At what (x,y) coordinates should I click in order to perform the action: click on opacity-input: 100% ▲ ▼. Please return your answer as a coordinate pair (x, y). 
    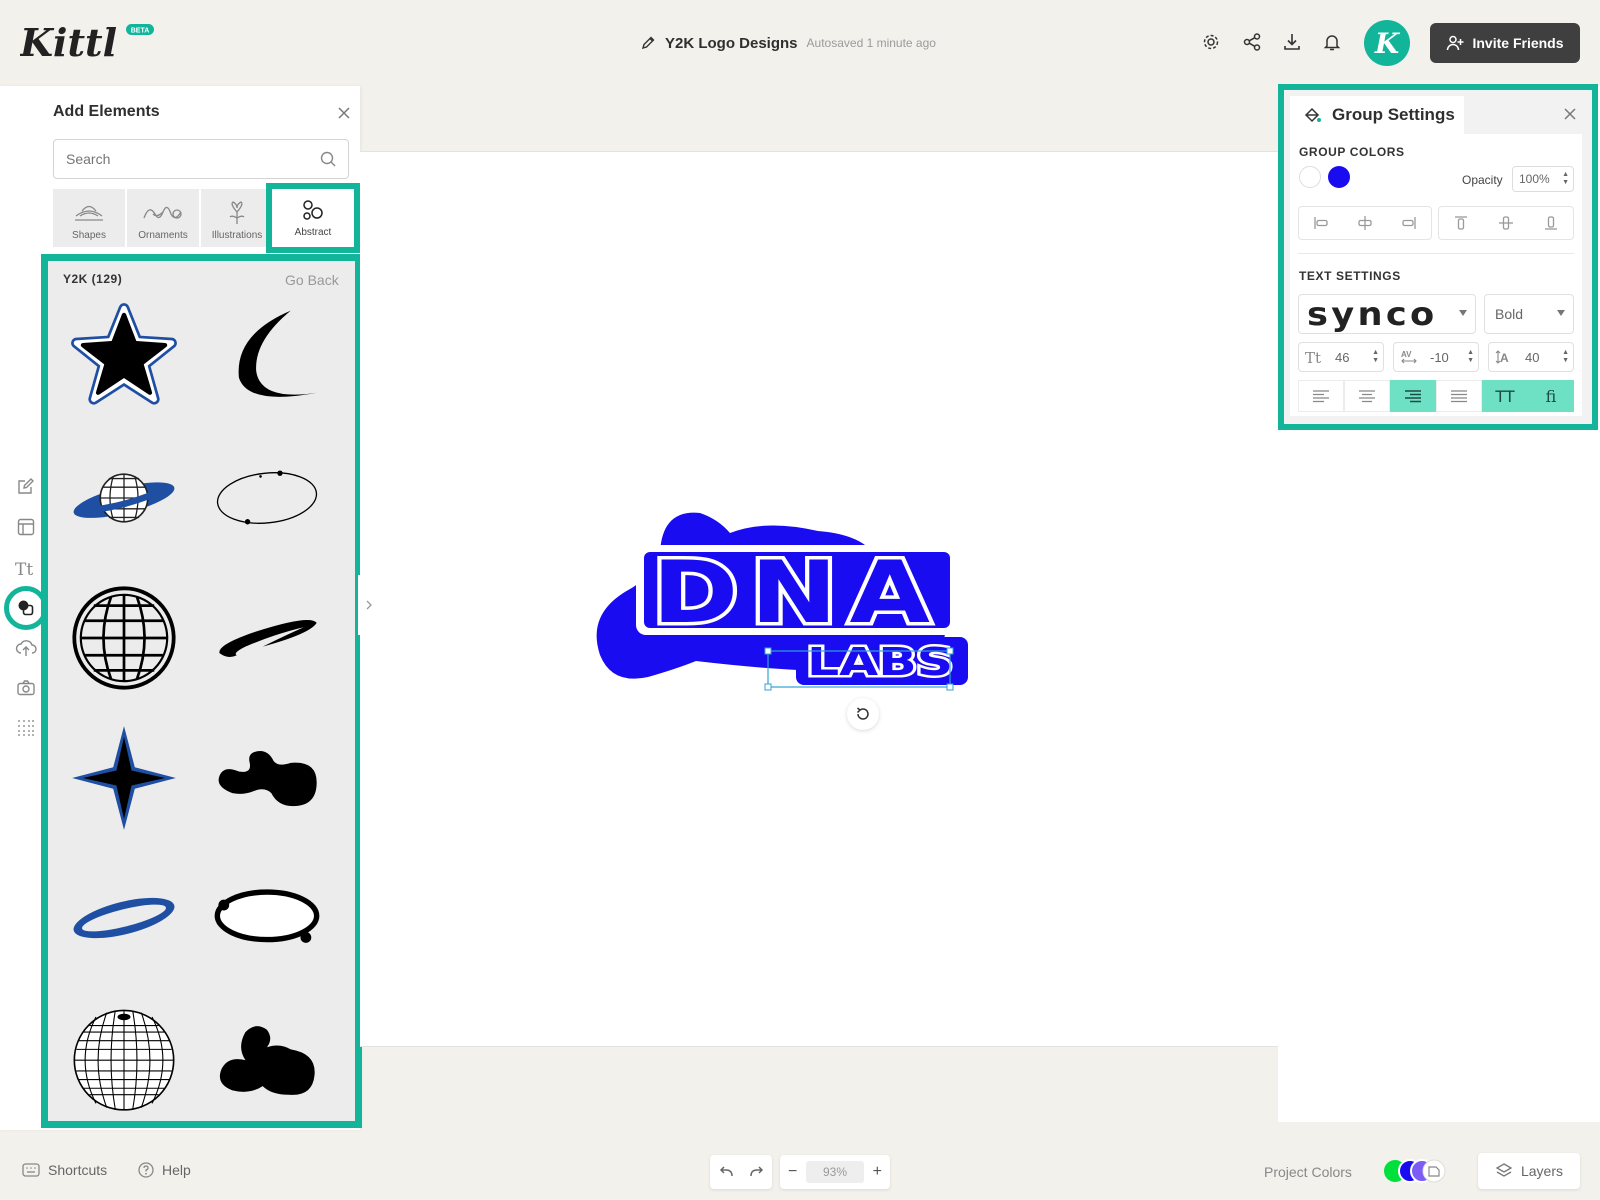
    Looking at the image, I should click on (1543, 179).